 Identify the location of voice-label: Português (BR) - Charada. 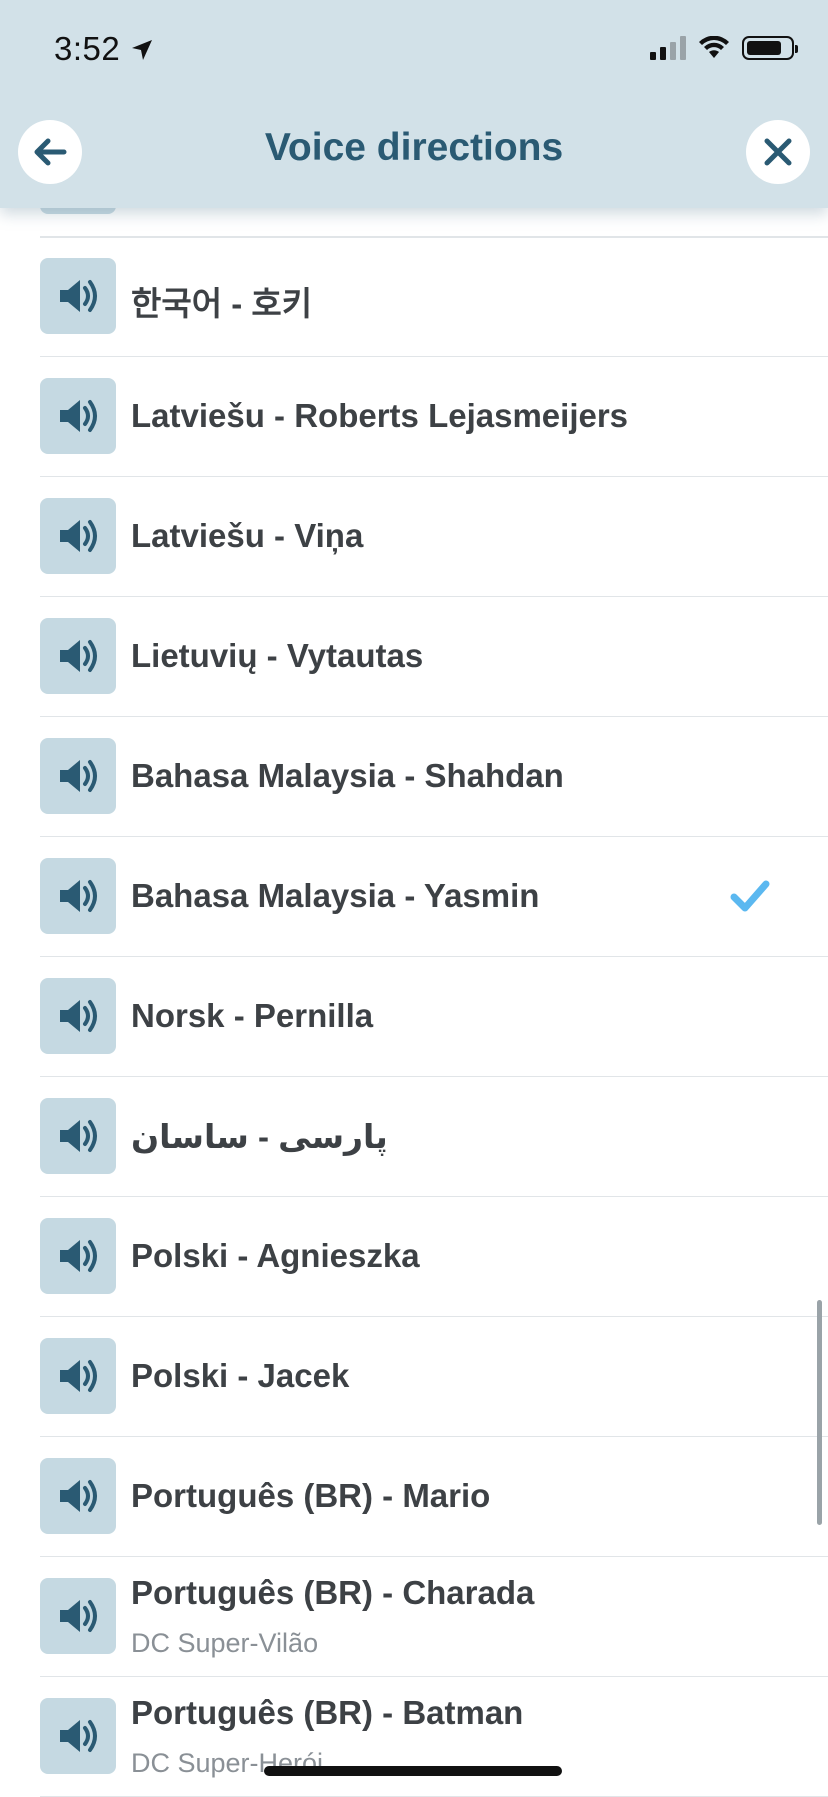
(333, 1592).